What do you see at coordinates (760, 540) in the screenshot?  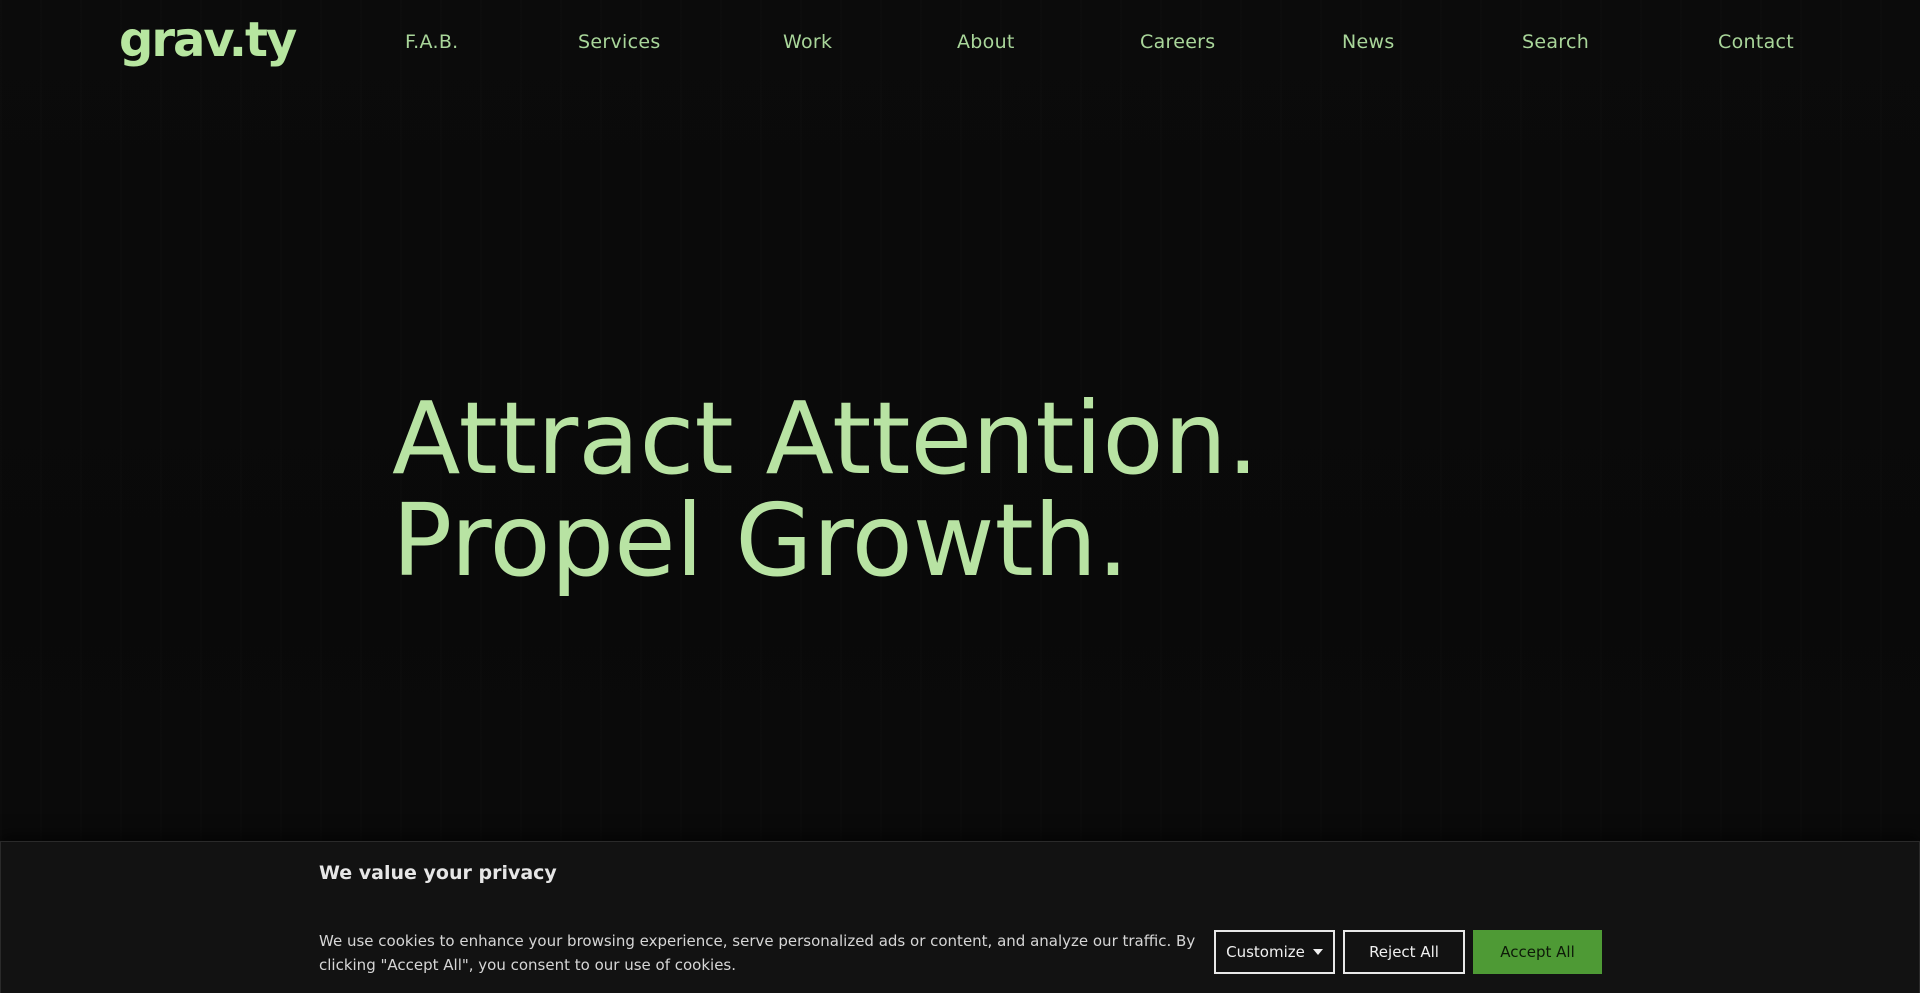 I see `hero-line-2: Propel Growth.` at bounding box center [760, 540].